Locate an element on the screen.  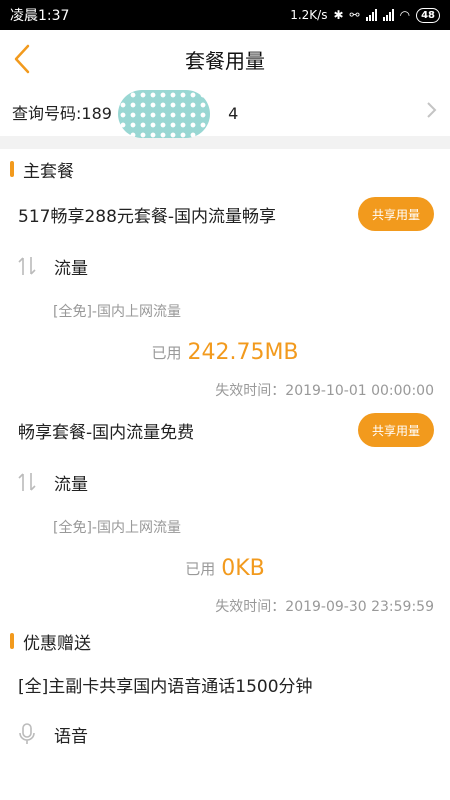
status-bar: 凌晨1:37 1.2K/s ✱ ⚯ ◠ 48 is located at coordinates (225, 15).